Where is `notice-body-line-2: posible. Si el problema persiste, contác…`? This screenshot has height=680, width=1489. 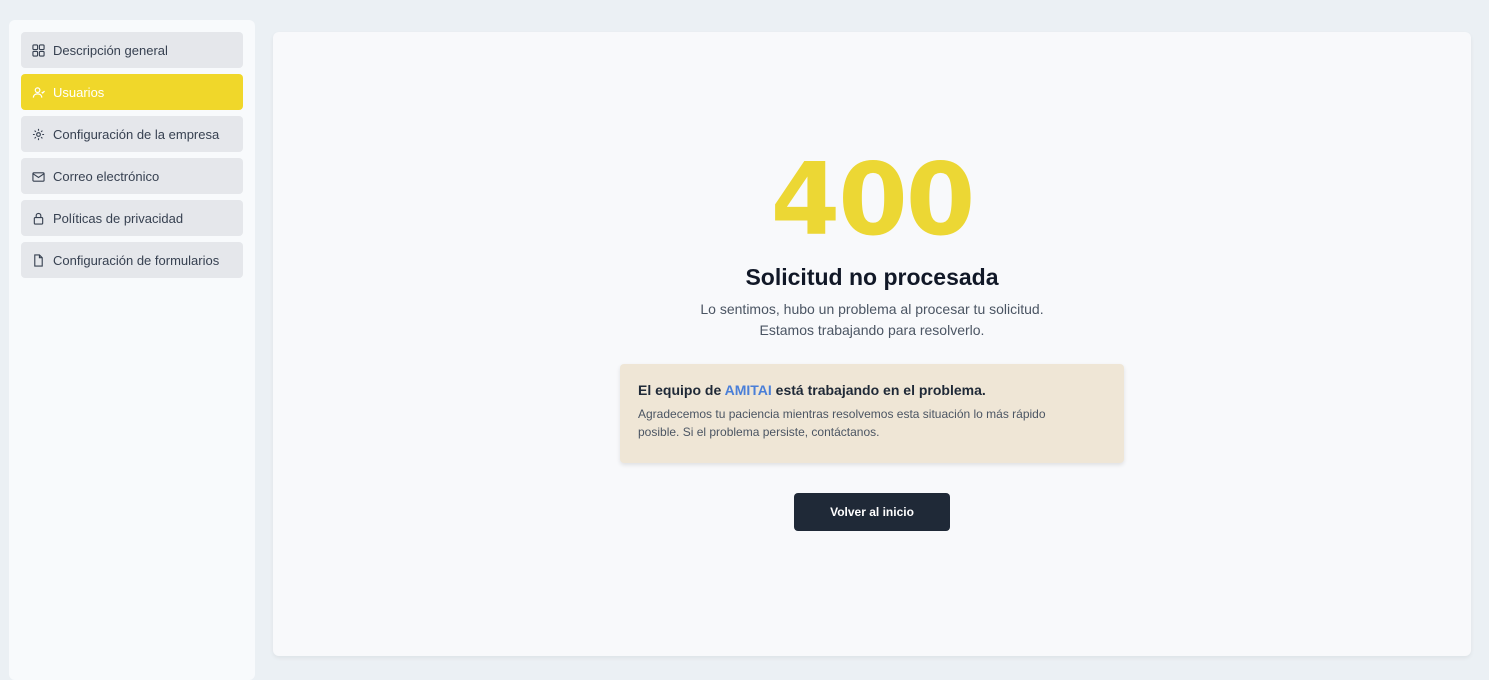
notice-body-line-2: posible. Si el problema persiste, contác… is located at coordinates (759, 432).